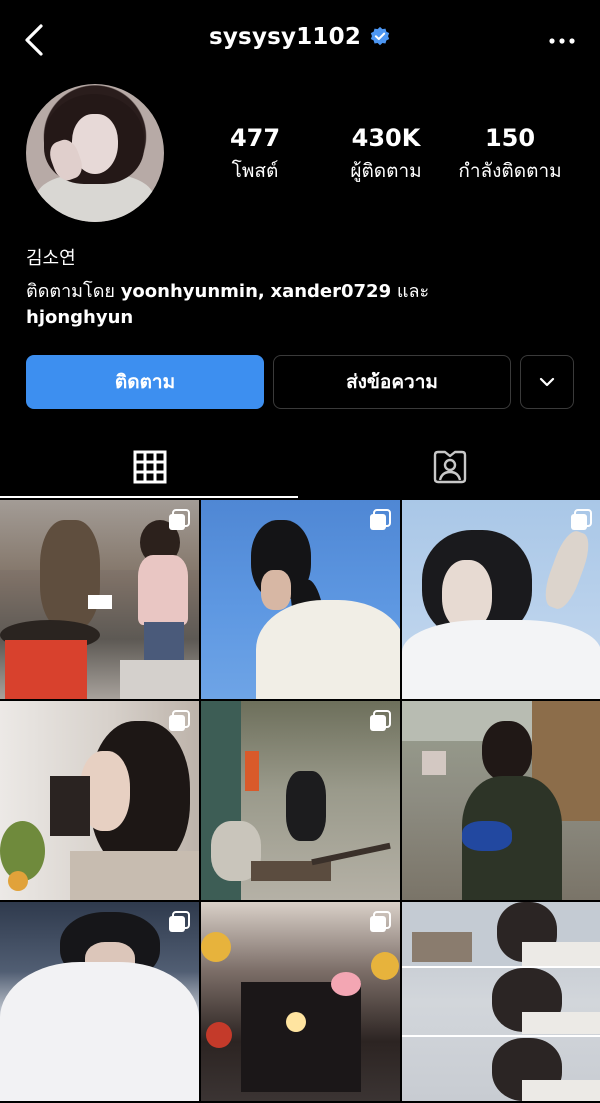  Describe the element at coordinates (95, 153) in the screenshot. I see `profile-avatar` at that location.